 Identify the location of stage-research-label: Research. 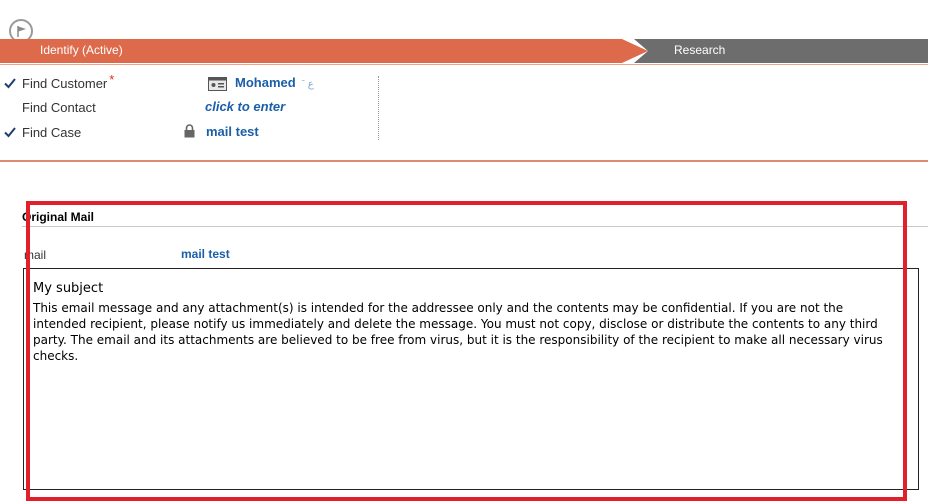
(700, 50).